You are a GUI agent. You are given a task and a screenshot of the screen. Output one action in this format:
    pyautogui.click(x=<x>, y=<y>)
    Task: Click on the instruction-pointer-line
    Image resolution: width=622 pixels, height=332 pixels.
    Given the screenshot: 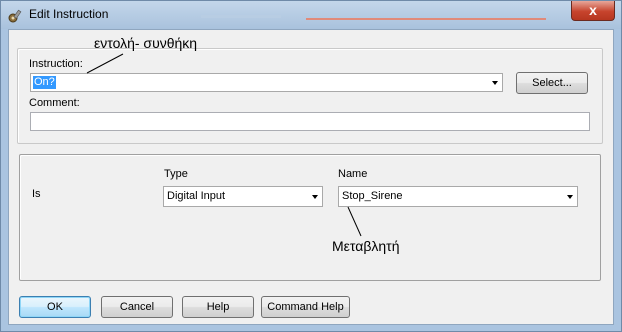 What is the action you would take?
    pyautogui.click(x=105, y=63)
    